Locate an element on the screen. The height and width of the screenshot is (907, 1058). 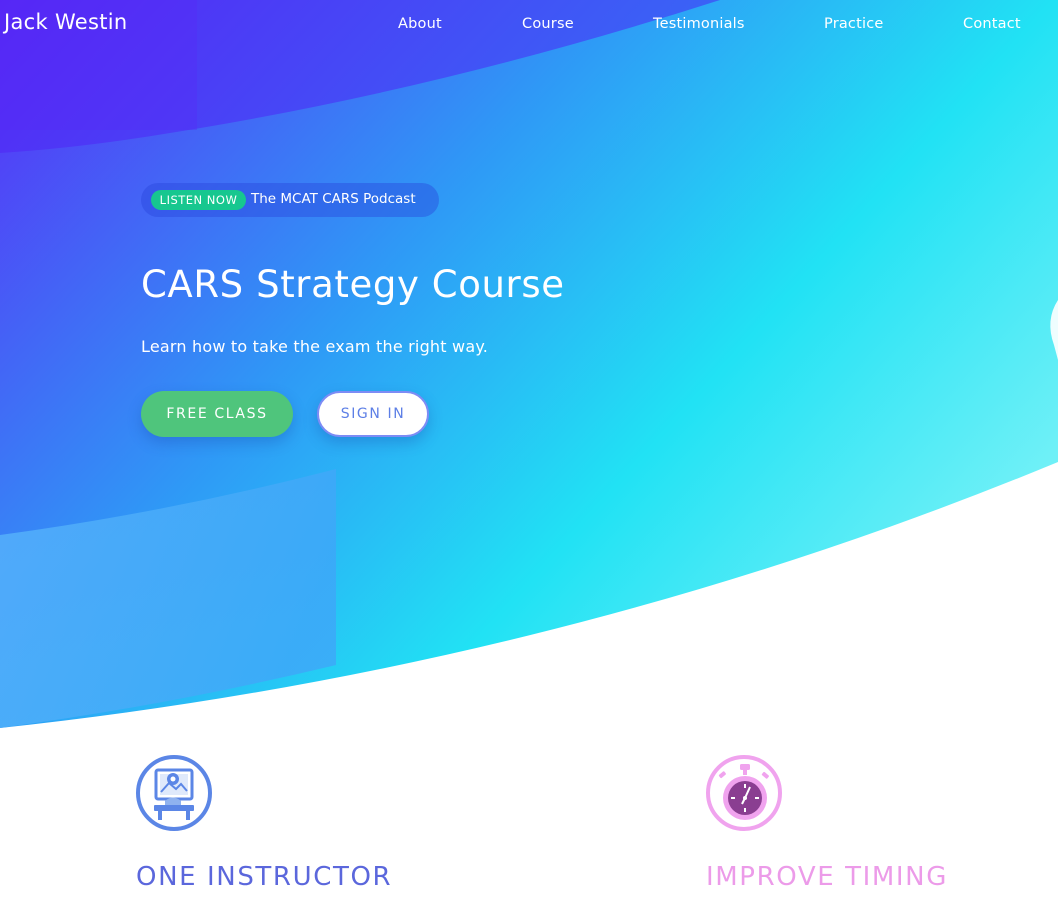
nav-link-testimonials: Testimonials is located at coordinates (699, 24).